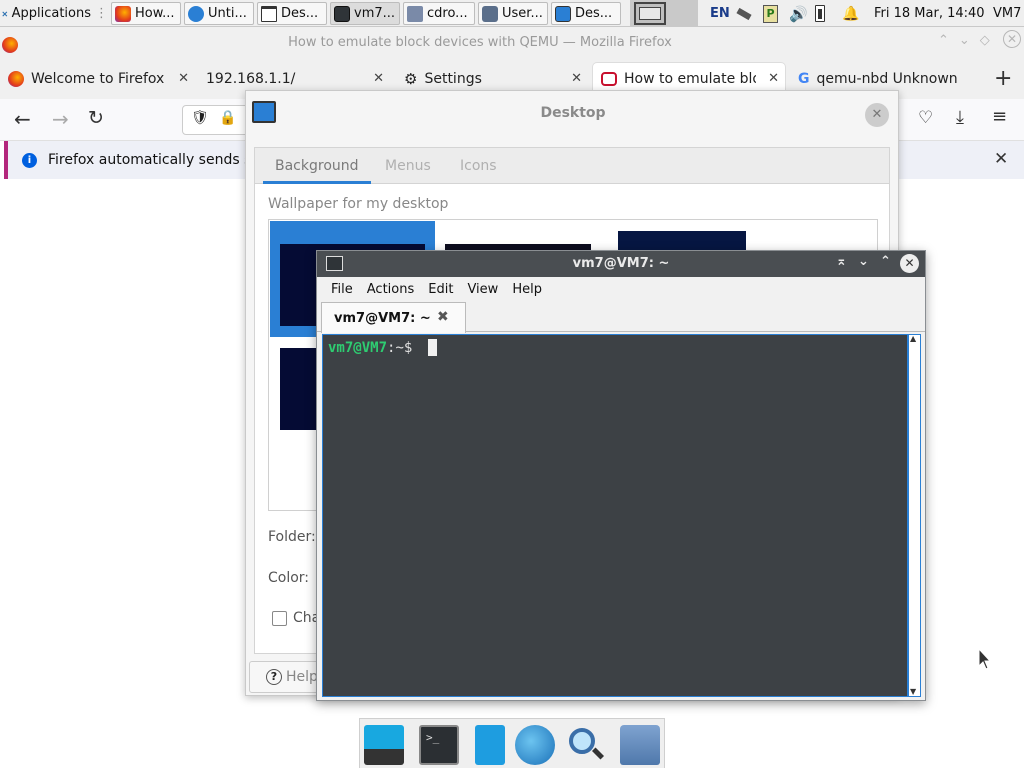 Image resolution: width=1024 pixels, height=768 pixels. Describe the element at coordinates (1003, 78) in the screenshot. I see `new-tab-button: +` at that location.